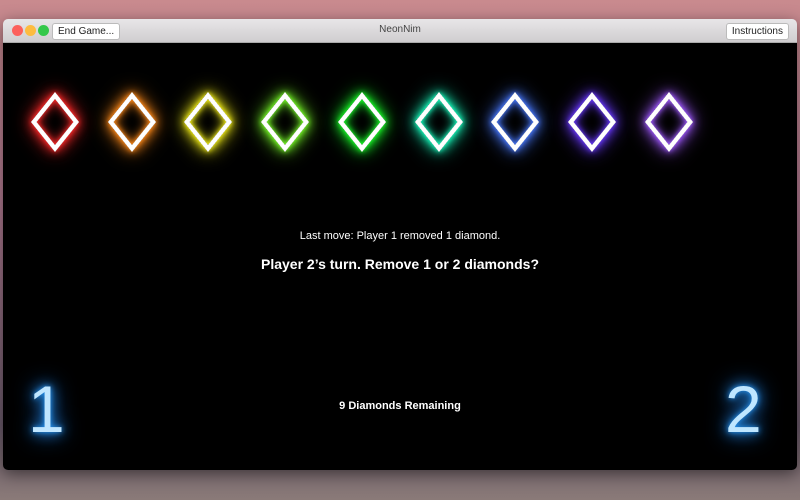  What do you see at coordinates (743, 409) in the screenshot?
I see `player-2-indicator: 2` at bounding box center [743, 409].